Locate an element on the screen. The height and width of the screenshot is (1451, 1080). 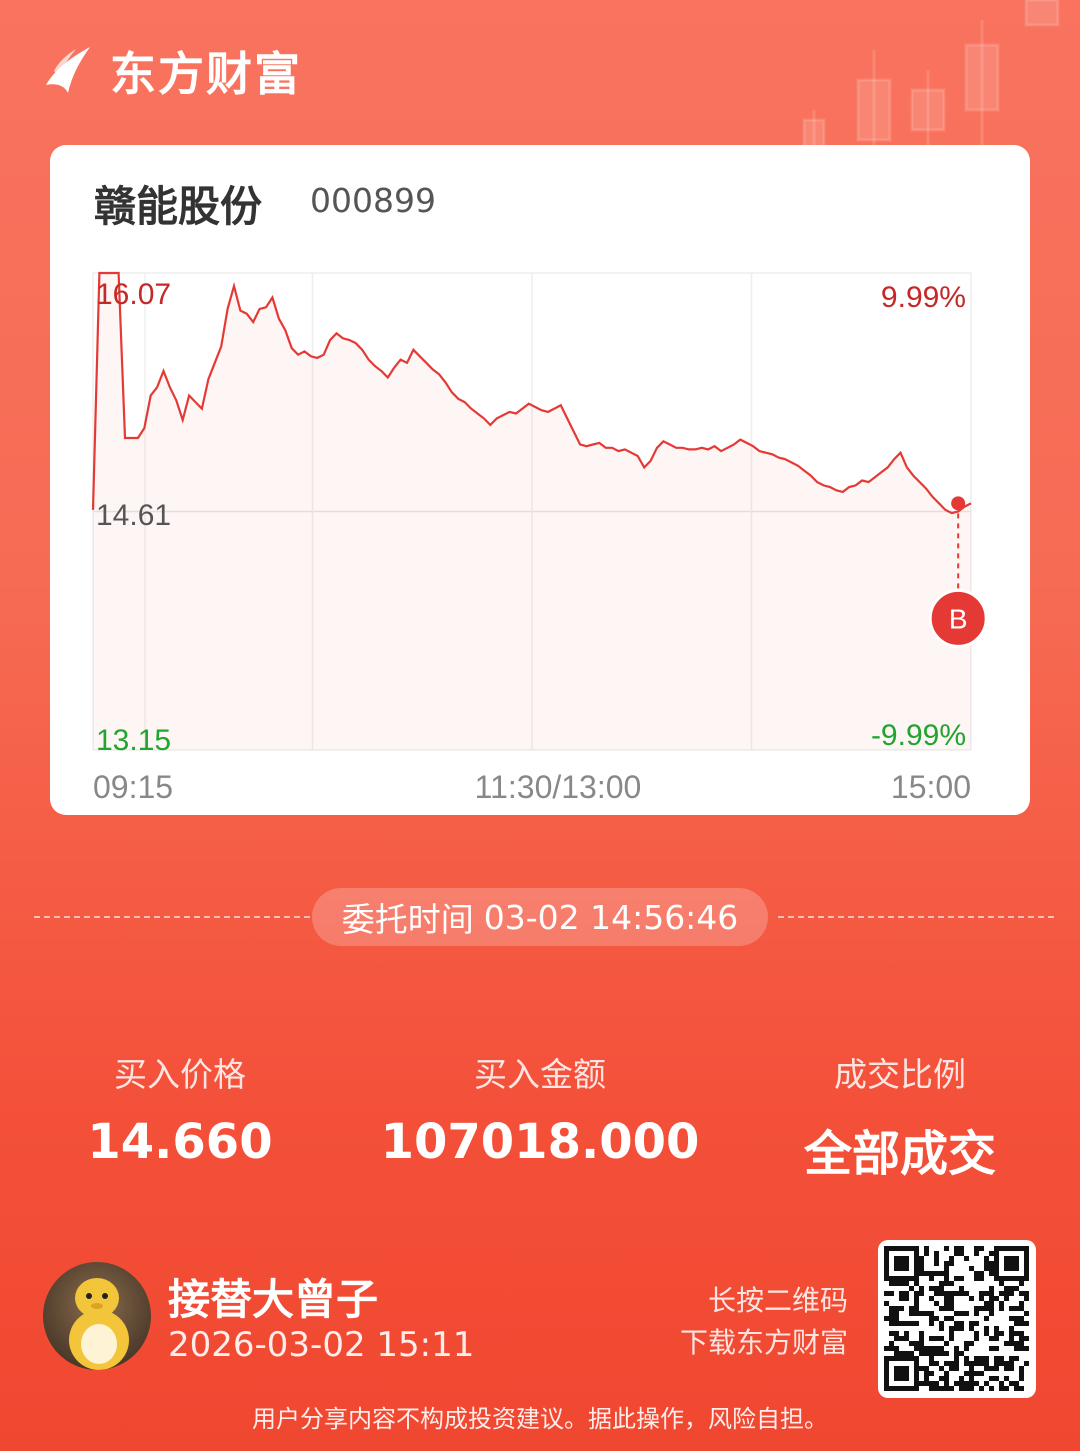
qr-hint-line2: 下载东方财富 is located at coordinates (763, 1342).